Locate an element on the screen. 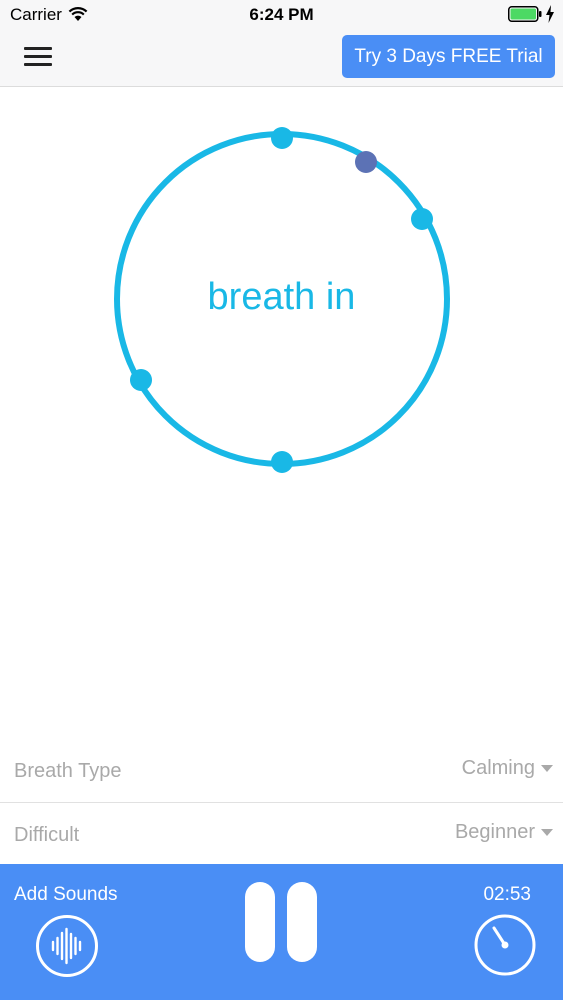 This screenshot has width=563, height=1000. difficulty-value: Beginner is located at coordinates (494, 832).